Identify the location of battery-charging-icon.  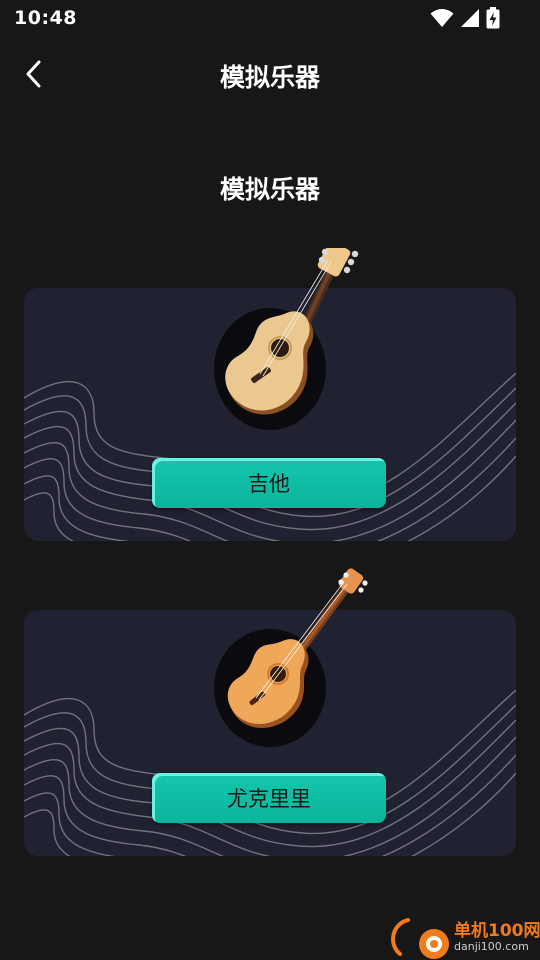
(493, 18).